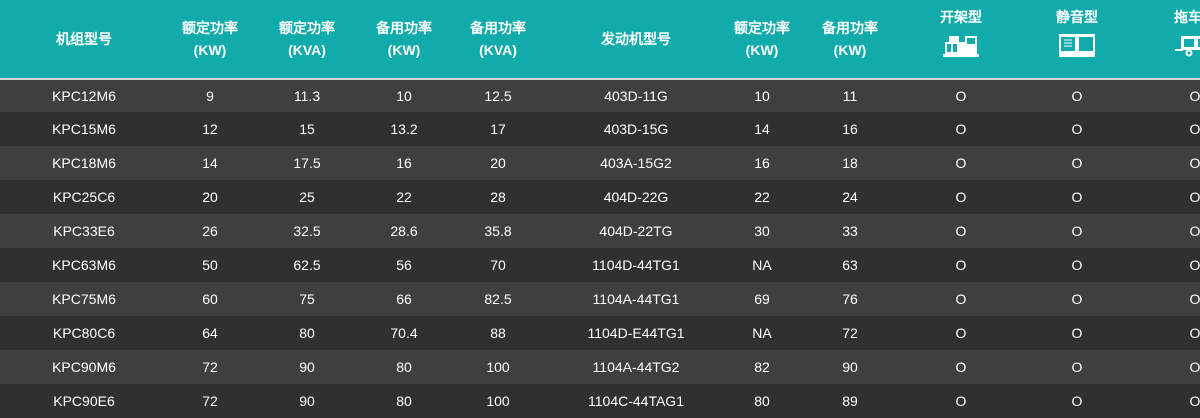 The width and height of the screenshot is (1200, 418). Describe the element at coordinates (850, 50) in the screenshot. I see `header-engine-standby-kw-unit: (KW)` at that location.